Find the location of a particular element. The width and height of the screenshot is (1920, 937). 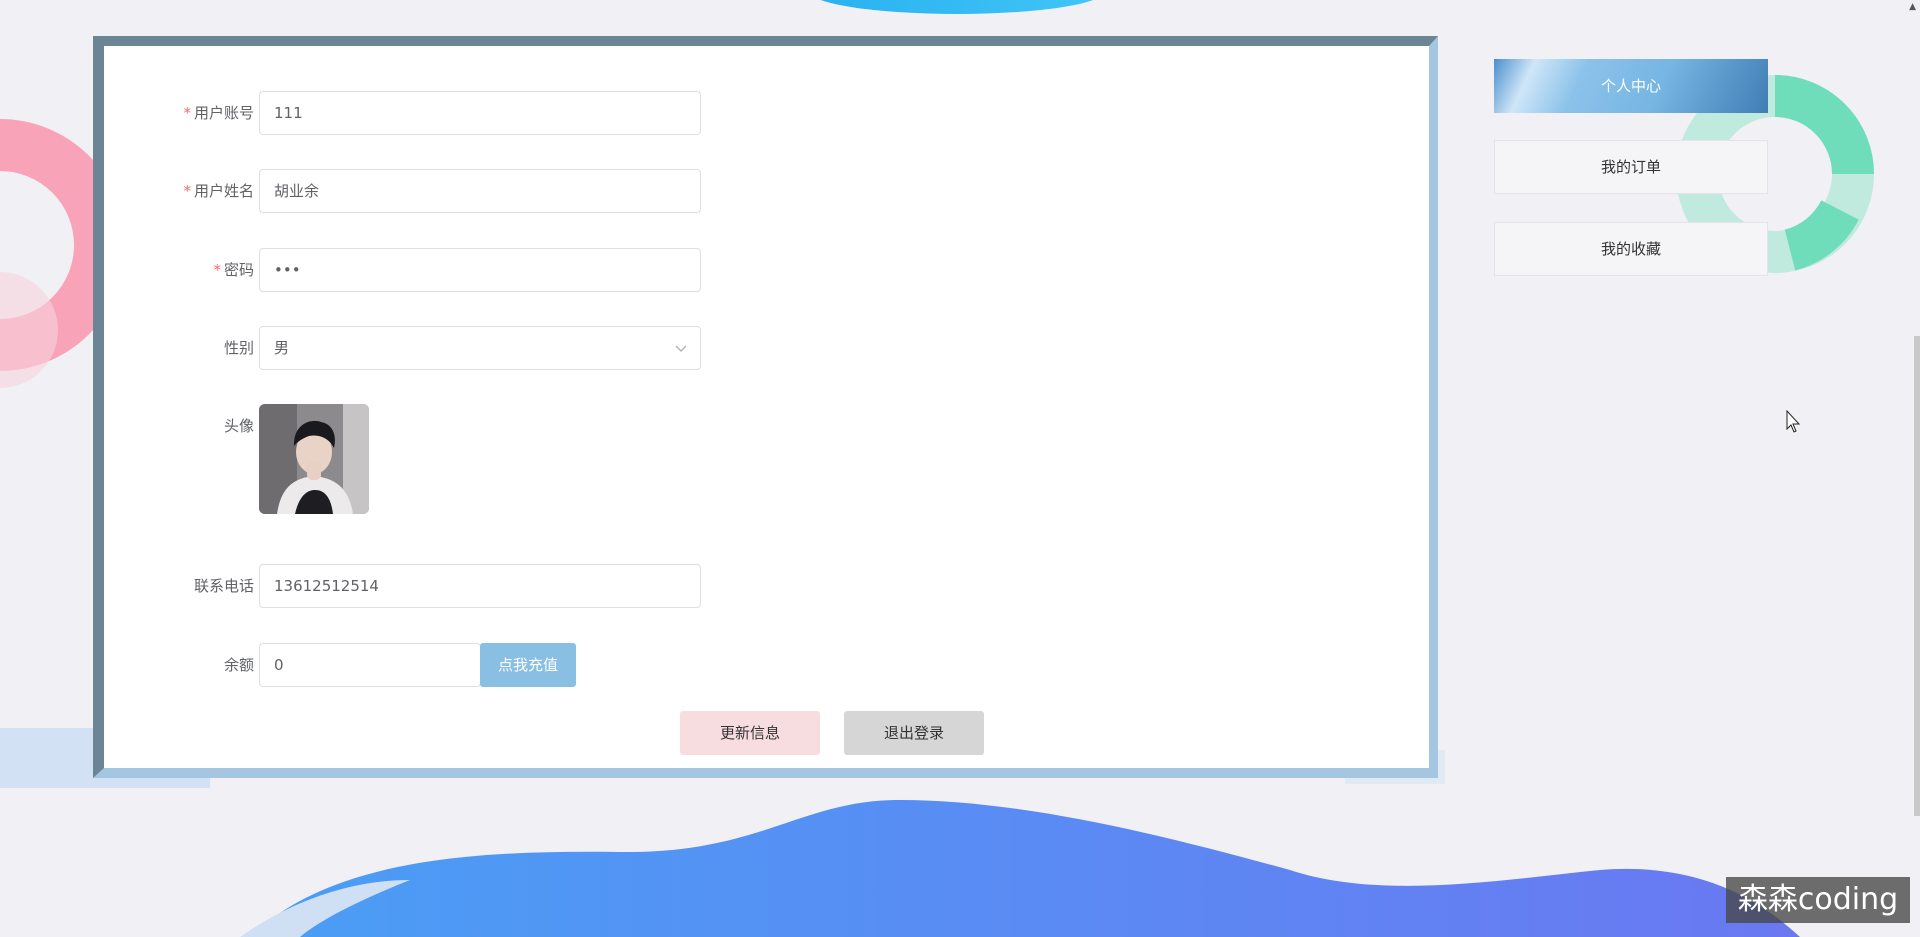

name-row: * 用户姓名 胡业余 is located at coordinates (454, 191).